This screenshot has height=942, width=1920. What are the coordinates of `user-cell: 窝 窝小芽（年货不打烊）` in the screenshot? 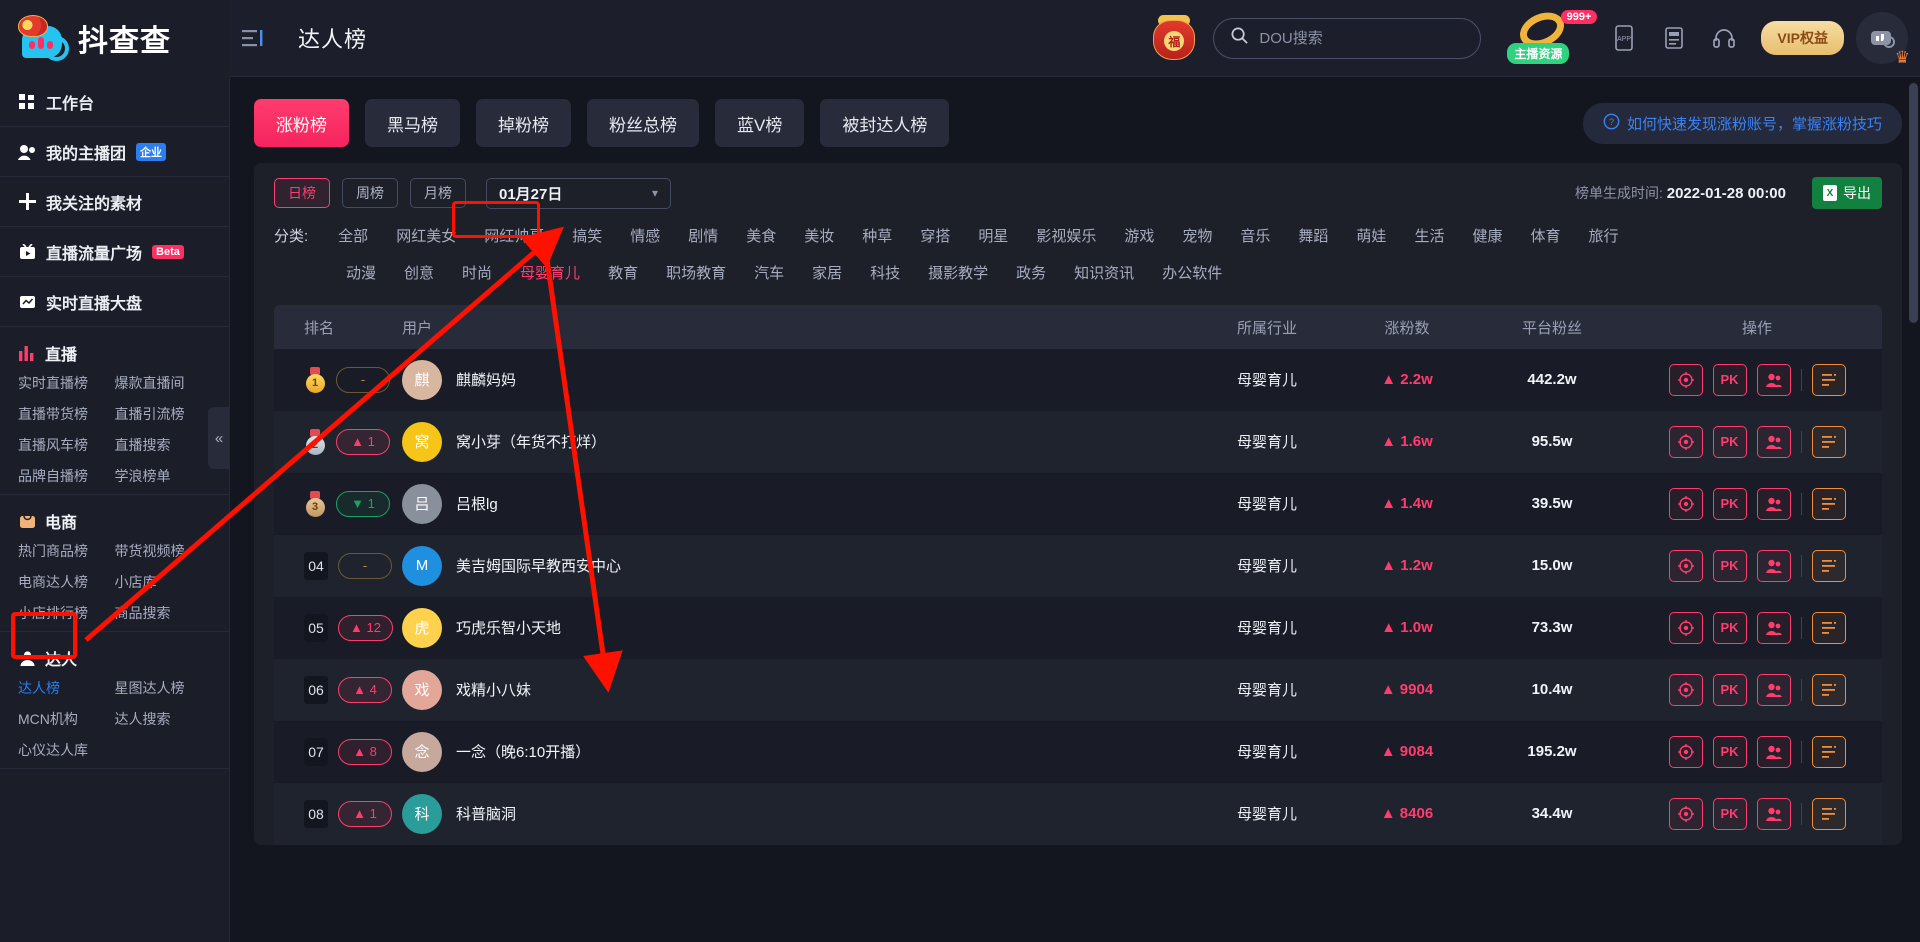 It's located at (797, 441).